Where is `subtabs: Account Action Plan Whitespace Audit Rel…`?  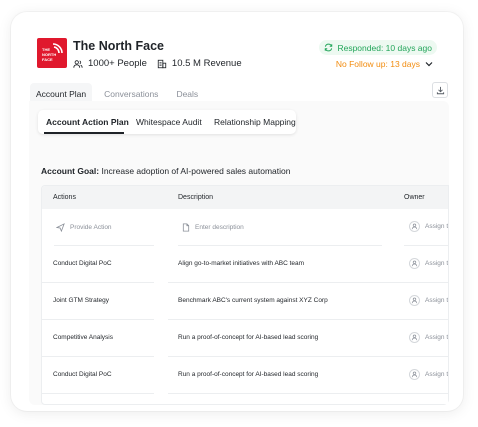 subtabs: Account Action Plan Whitespace Audit Rel… is located at coordinates (167, 122).